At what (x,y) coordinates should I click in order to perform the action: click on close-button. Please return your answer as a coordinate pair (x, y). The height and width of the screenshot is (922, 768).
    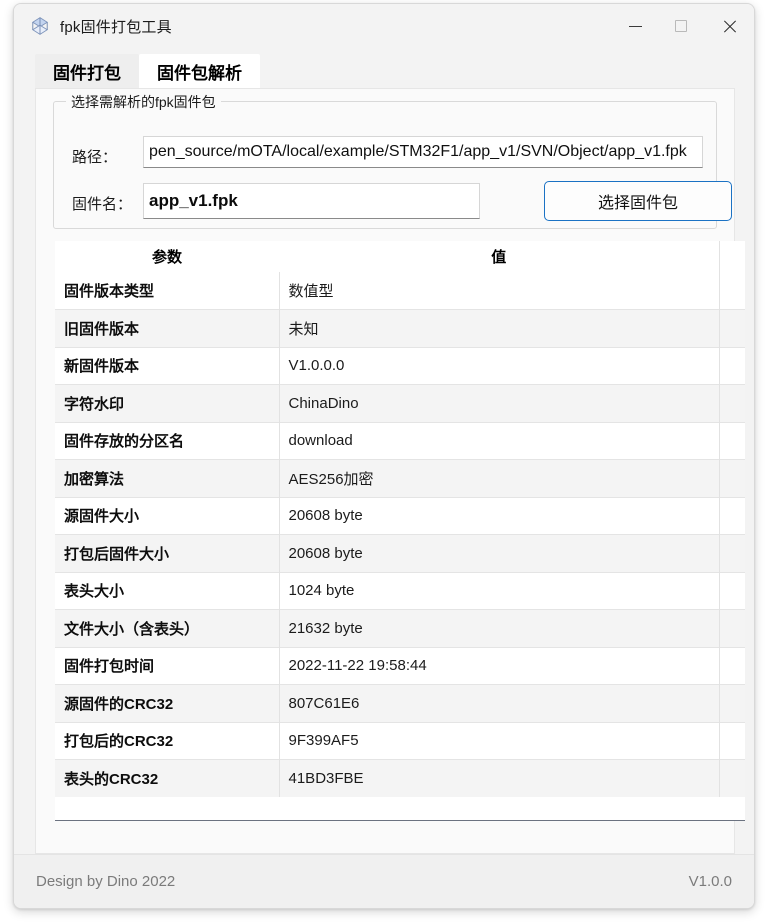
    Looking at the image, I should click on (729, 26).